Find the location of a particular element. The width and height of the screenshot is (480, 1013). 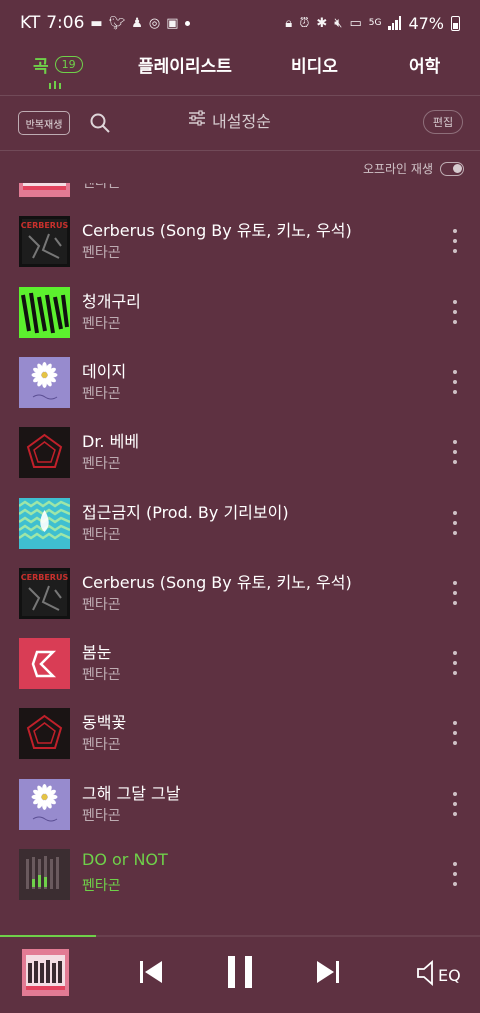

repeat-button: 반복재생 is located at coordinates (44, 123).